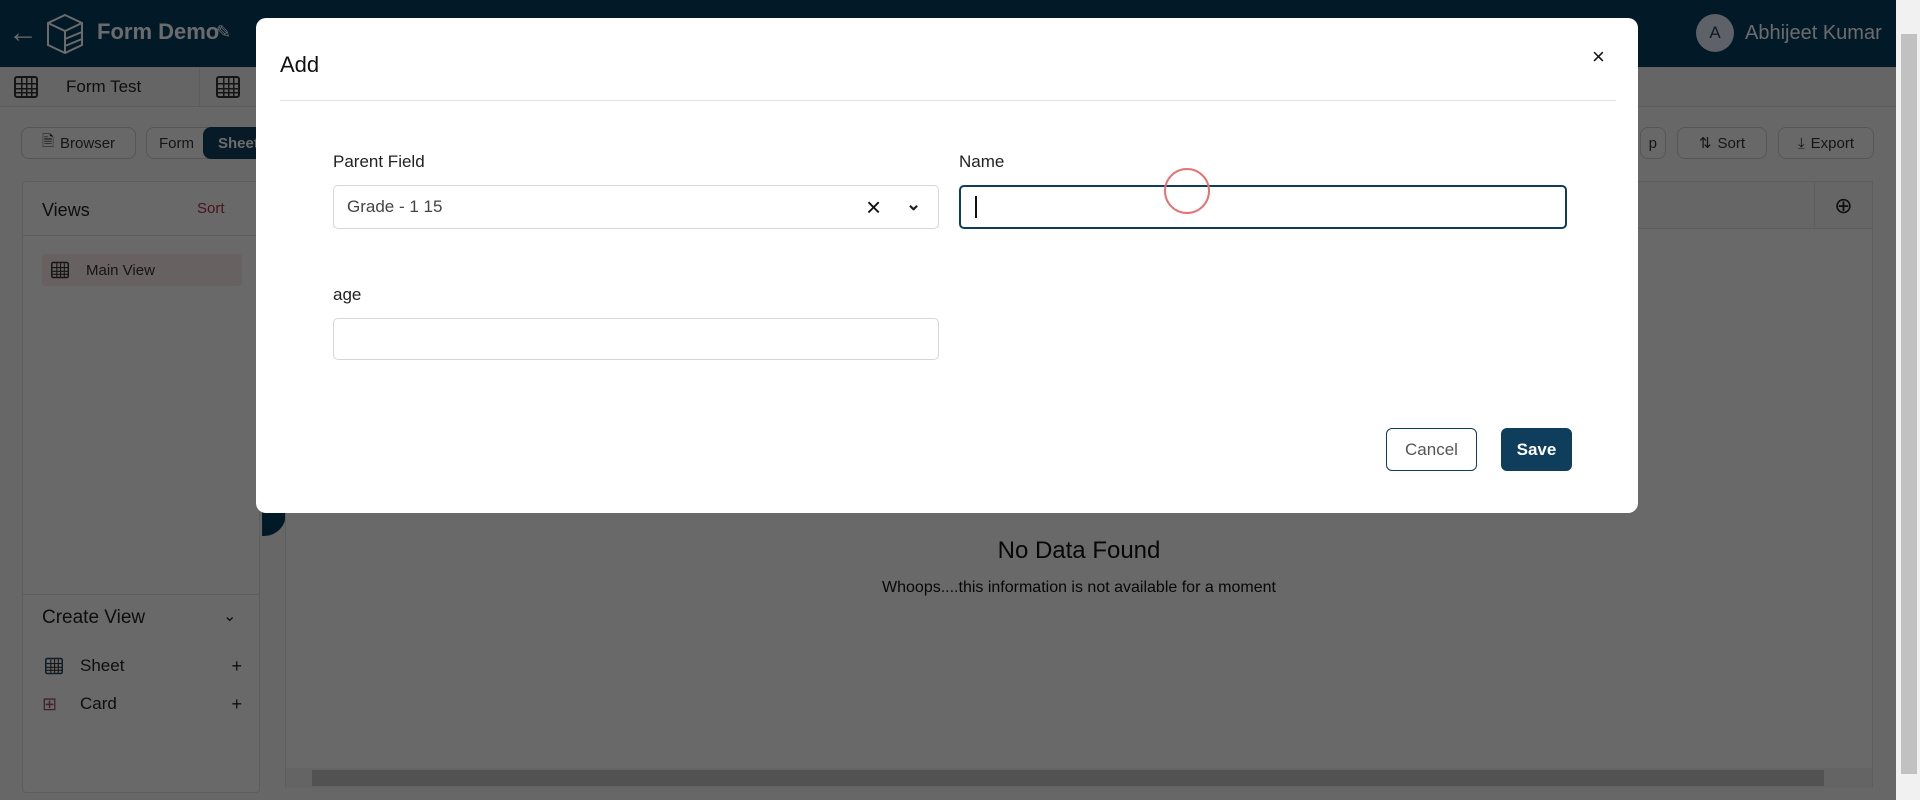 The image size is (1920, 800). Describe the element at coordinates (1908, 400) in the screenshot. I see `page-scrollbar` at that location.